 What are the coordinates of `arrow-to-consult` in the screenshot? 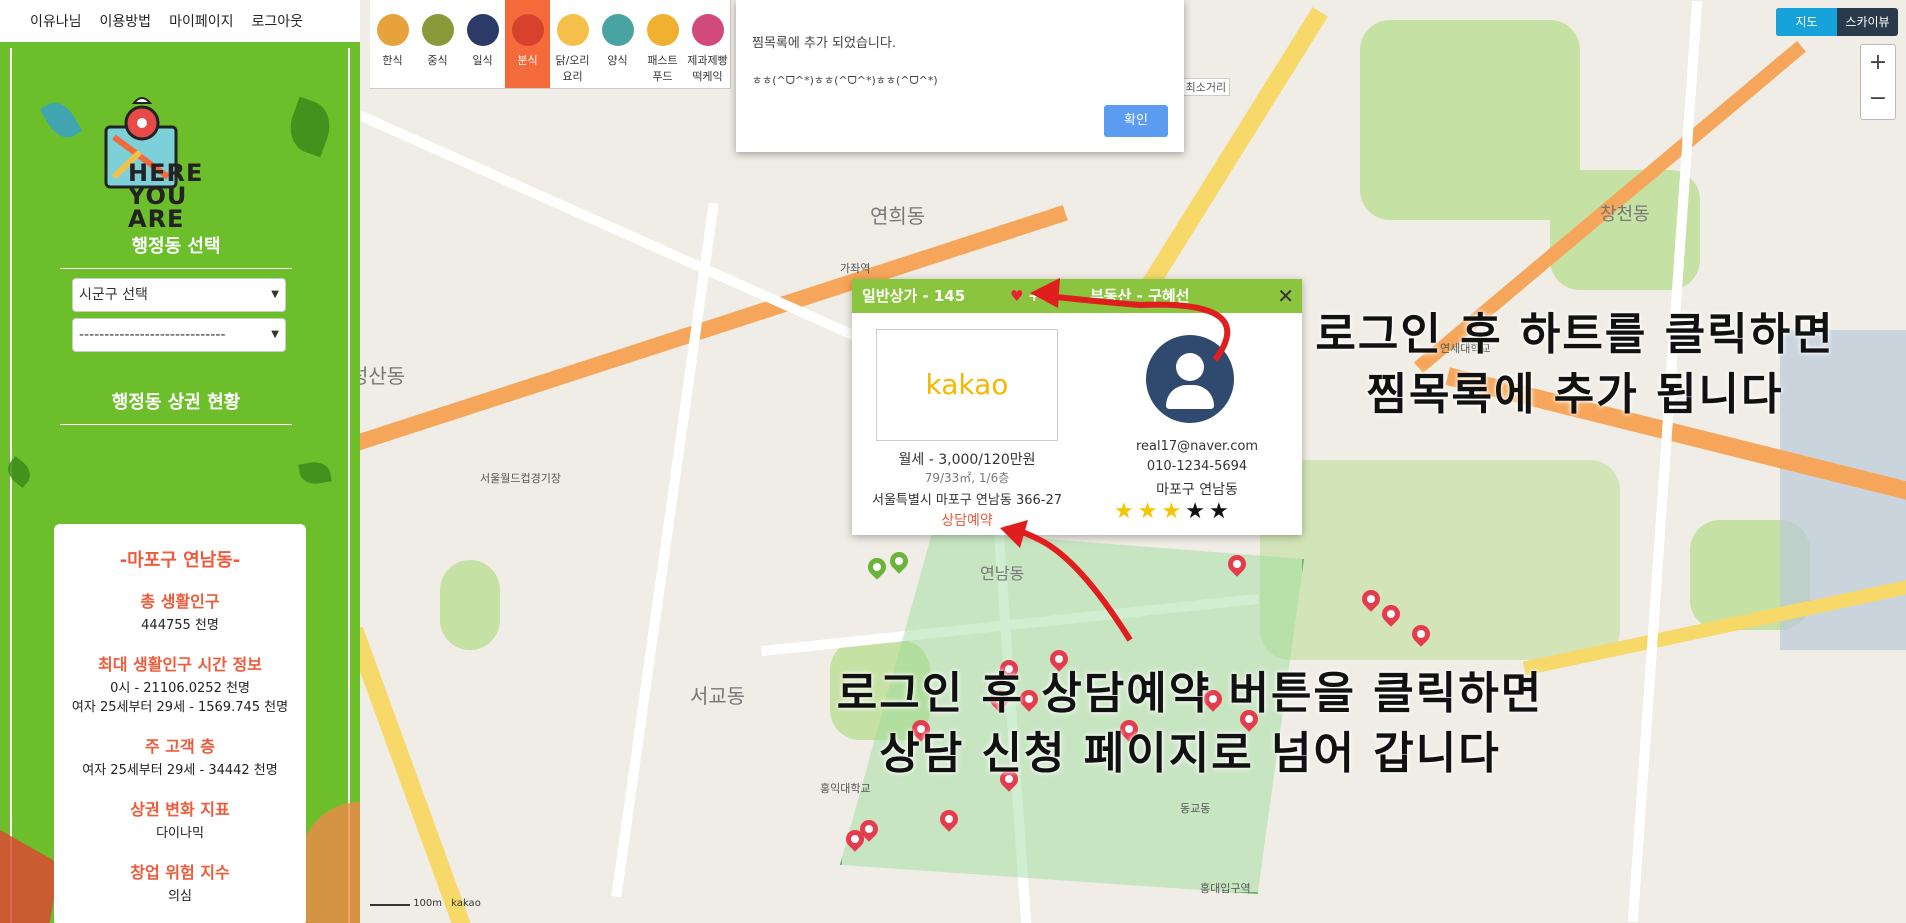 It's located at (1067, 583).